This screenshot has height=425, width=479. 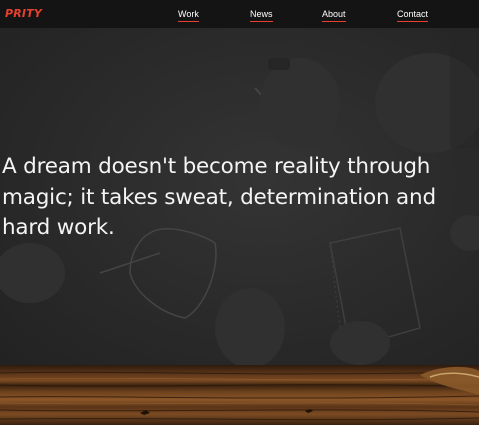 What do you see at coordinates (23, 13) in the screenshot?
I see `site-logo: PRITY` at bounding box center [23, 13].